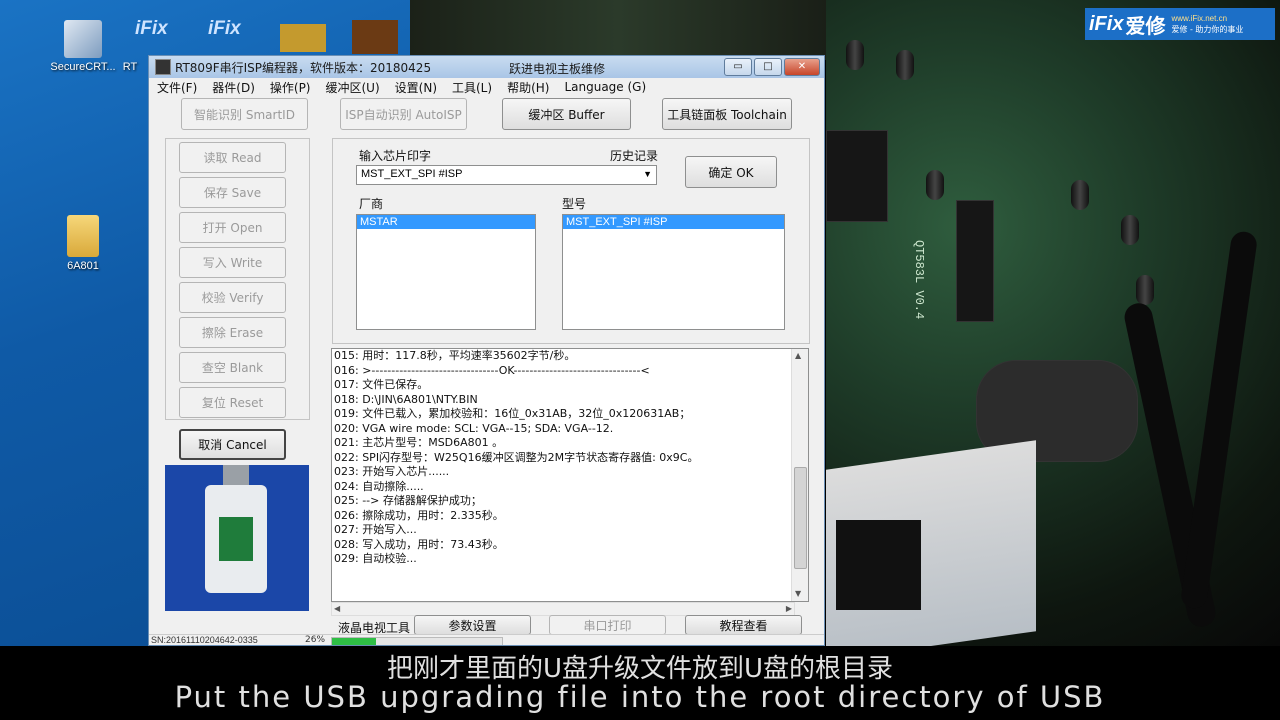 This screenshot has width=1280, height=720. What do you see at coordinates (727, 114) in the screenshot?
I see `toolchain-button: 工具链面板 Toolchain` at bounding box center [727, 114].